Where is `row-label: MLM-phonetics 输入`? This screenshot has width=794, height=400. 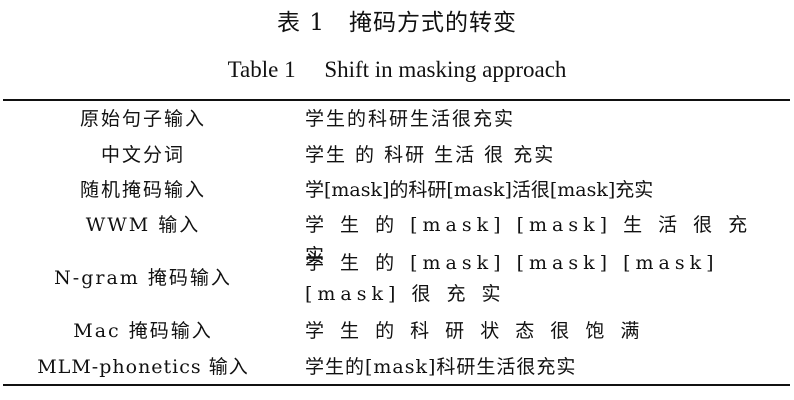
row-label: MLM-phonetics 输入 is located at coordinates (143, 367).